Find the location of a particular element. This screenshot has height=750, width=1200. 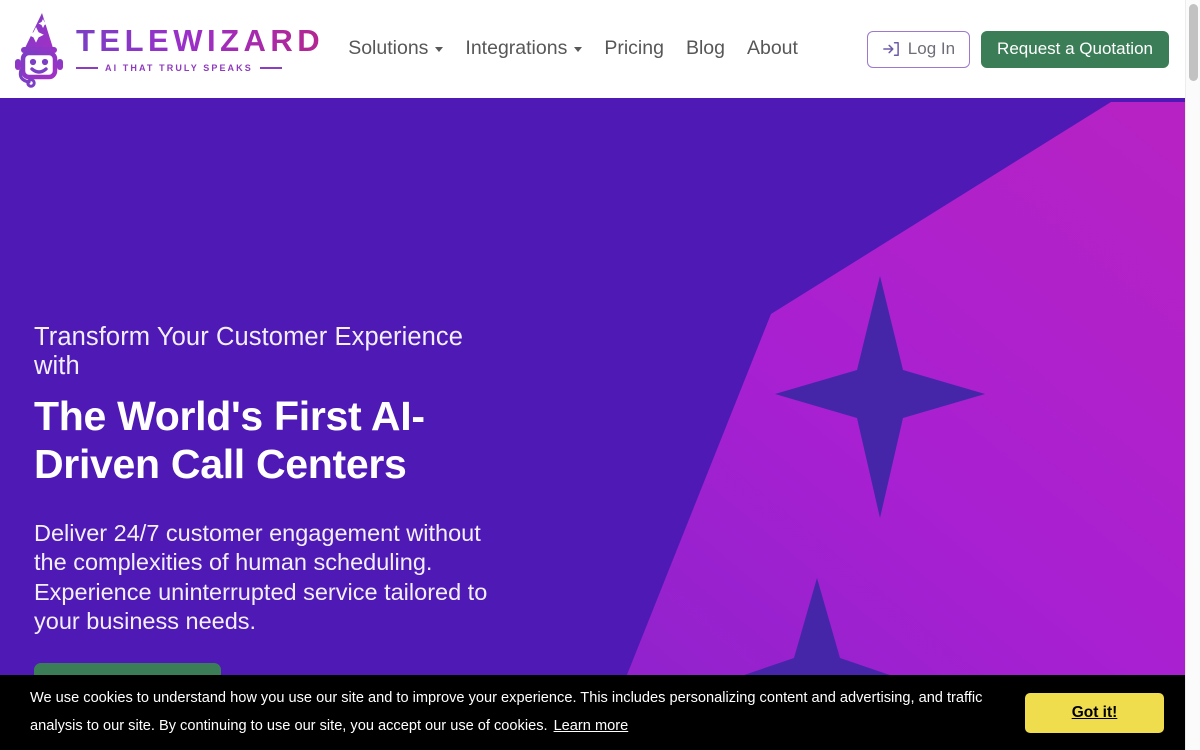

login-button-label: Log In is located at coordinates (931, 48).